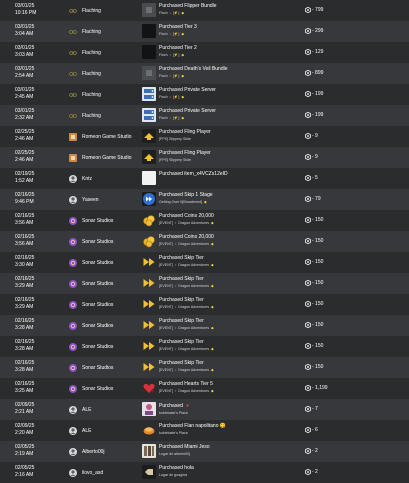  I want to click on creator-link: ilovo_asd, so click(86, 472).